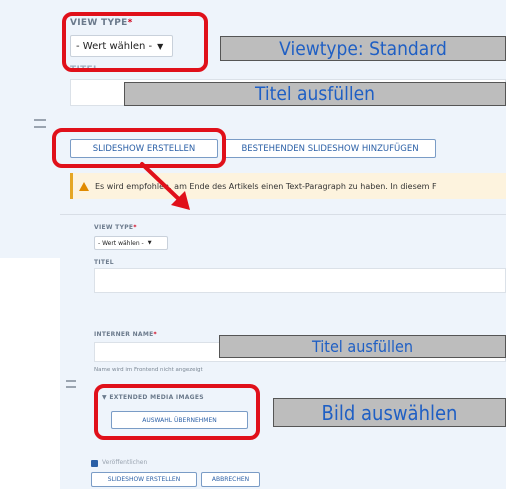  What do you see at coordinates (363, 48) in the screenshot?
I see `annotation-viewtype: Viewtype: Standard` at bounding box center [363, 48].